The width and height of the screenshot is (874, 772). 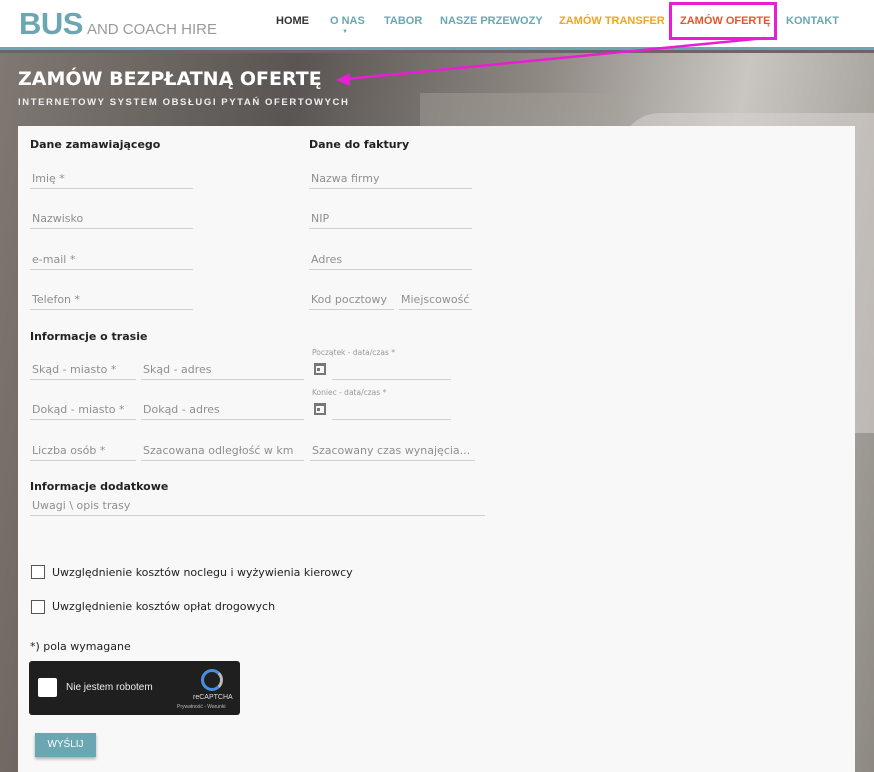 I want to click on people-count-placeholder: Liczba osób, so click(x=64, y=450).